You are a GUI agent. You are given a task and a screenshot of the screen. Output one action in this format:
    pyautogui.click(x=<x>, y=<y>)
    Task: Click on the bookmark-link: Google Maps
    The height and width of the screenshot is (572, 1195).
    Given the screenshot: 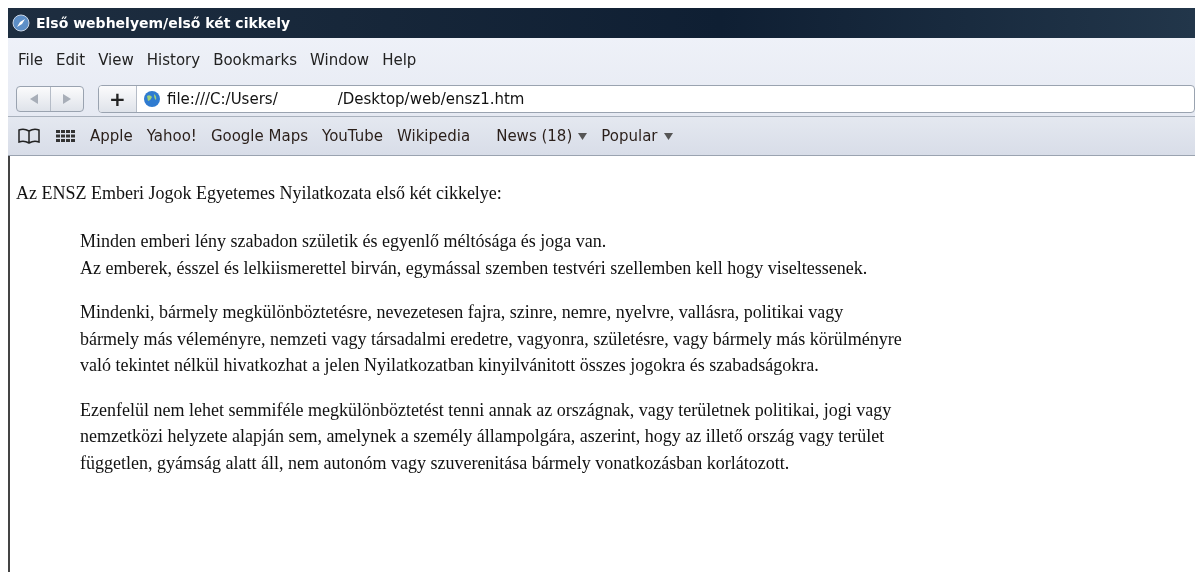 What is the action you would take?
    pyautogui.click(x=259, y=136)
    